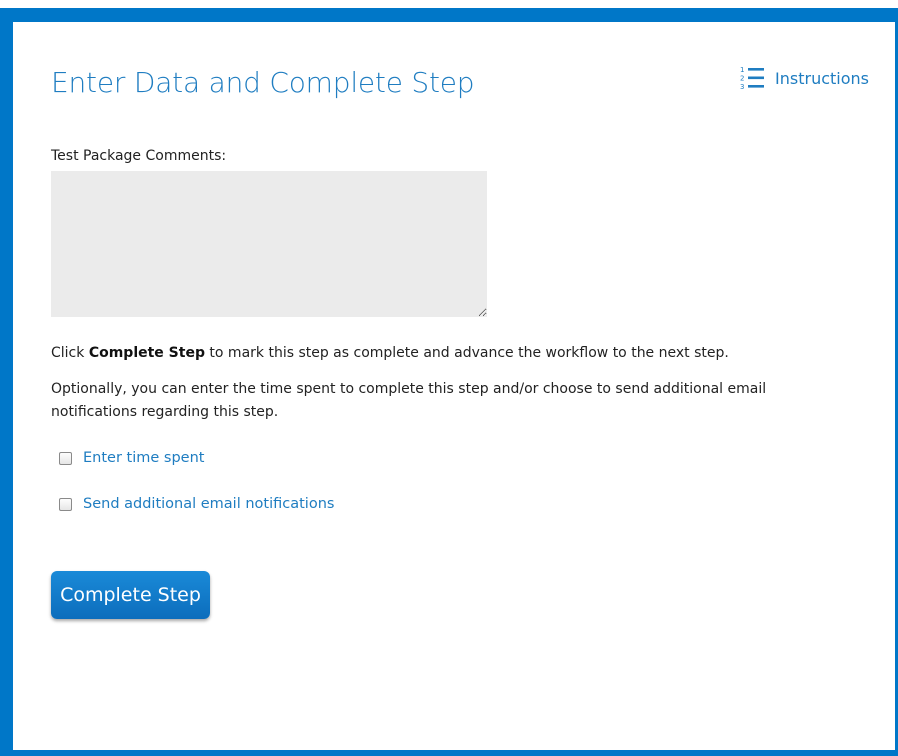 This screenshot has height=756, width=898. What do you see at coordinates (263, 82) in the screenshot?
I see `page-title: Enter Data and Complete Step` at bounding box center [263, 82].